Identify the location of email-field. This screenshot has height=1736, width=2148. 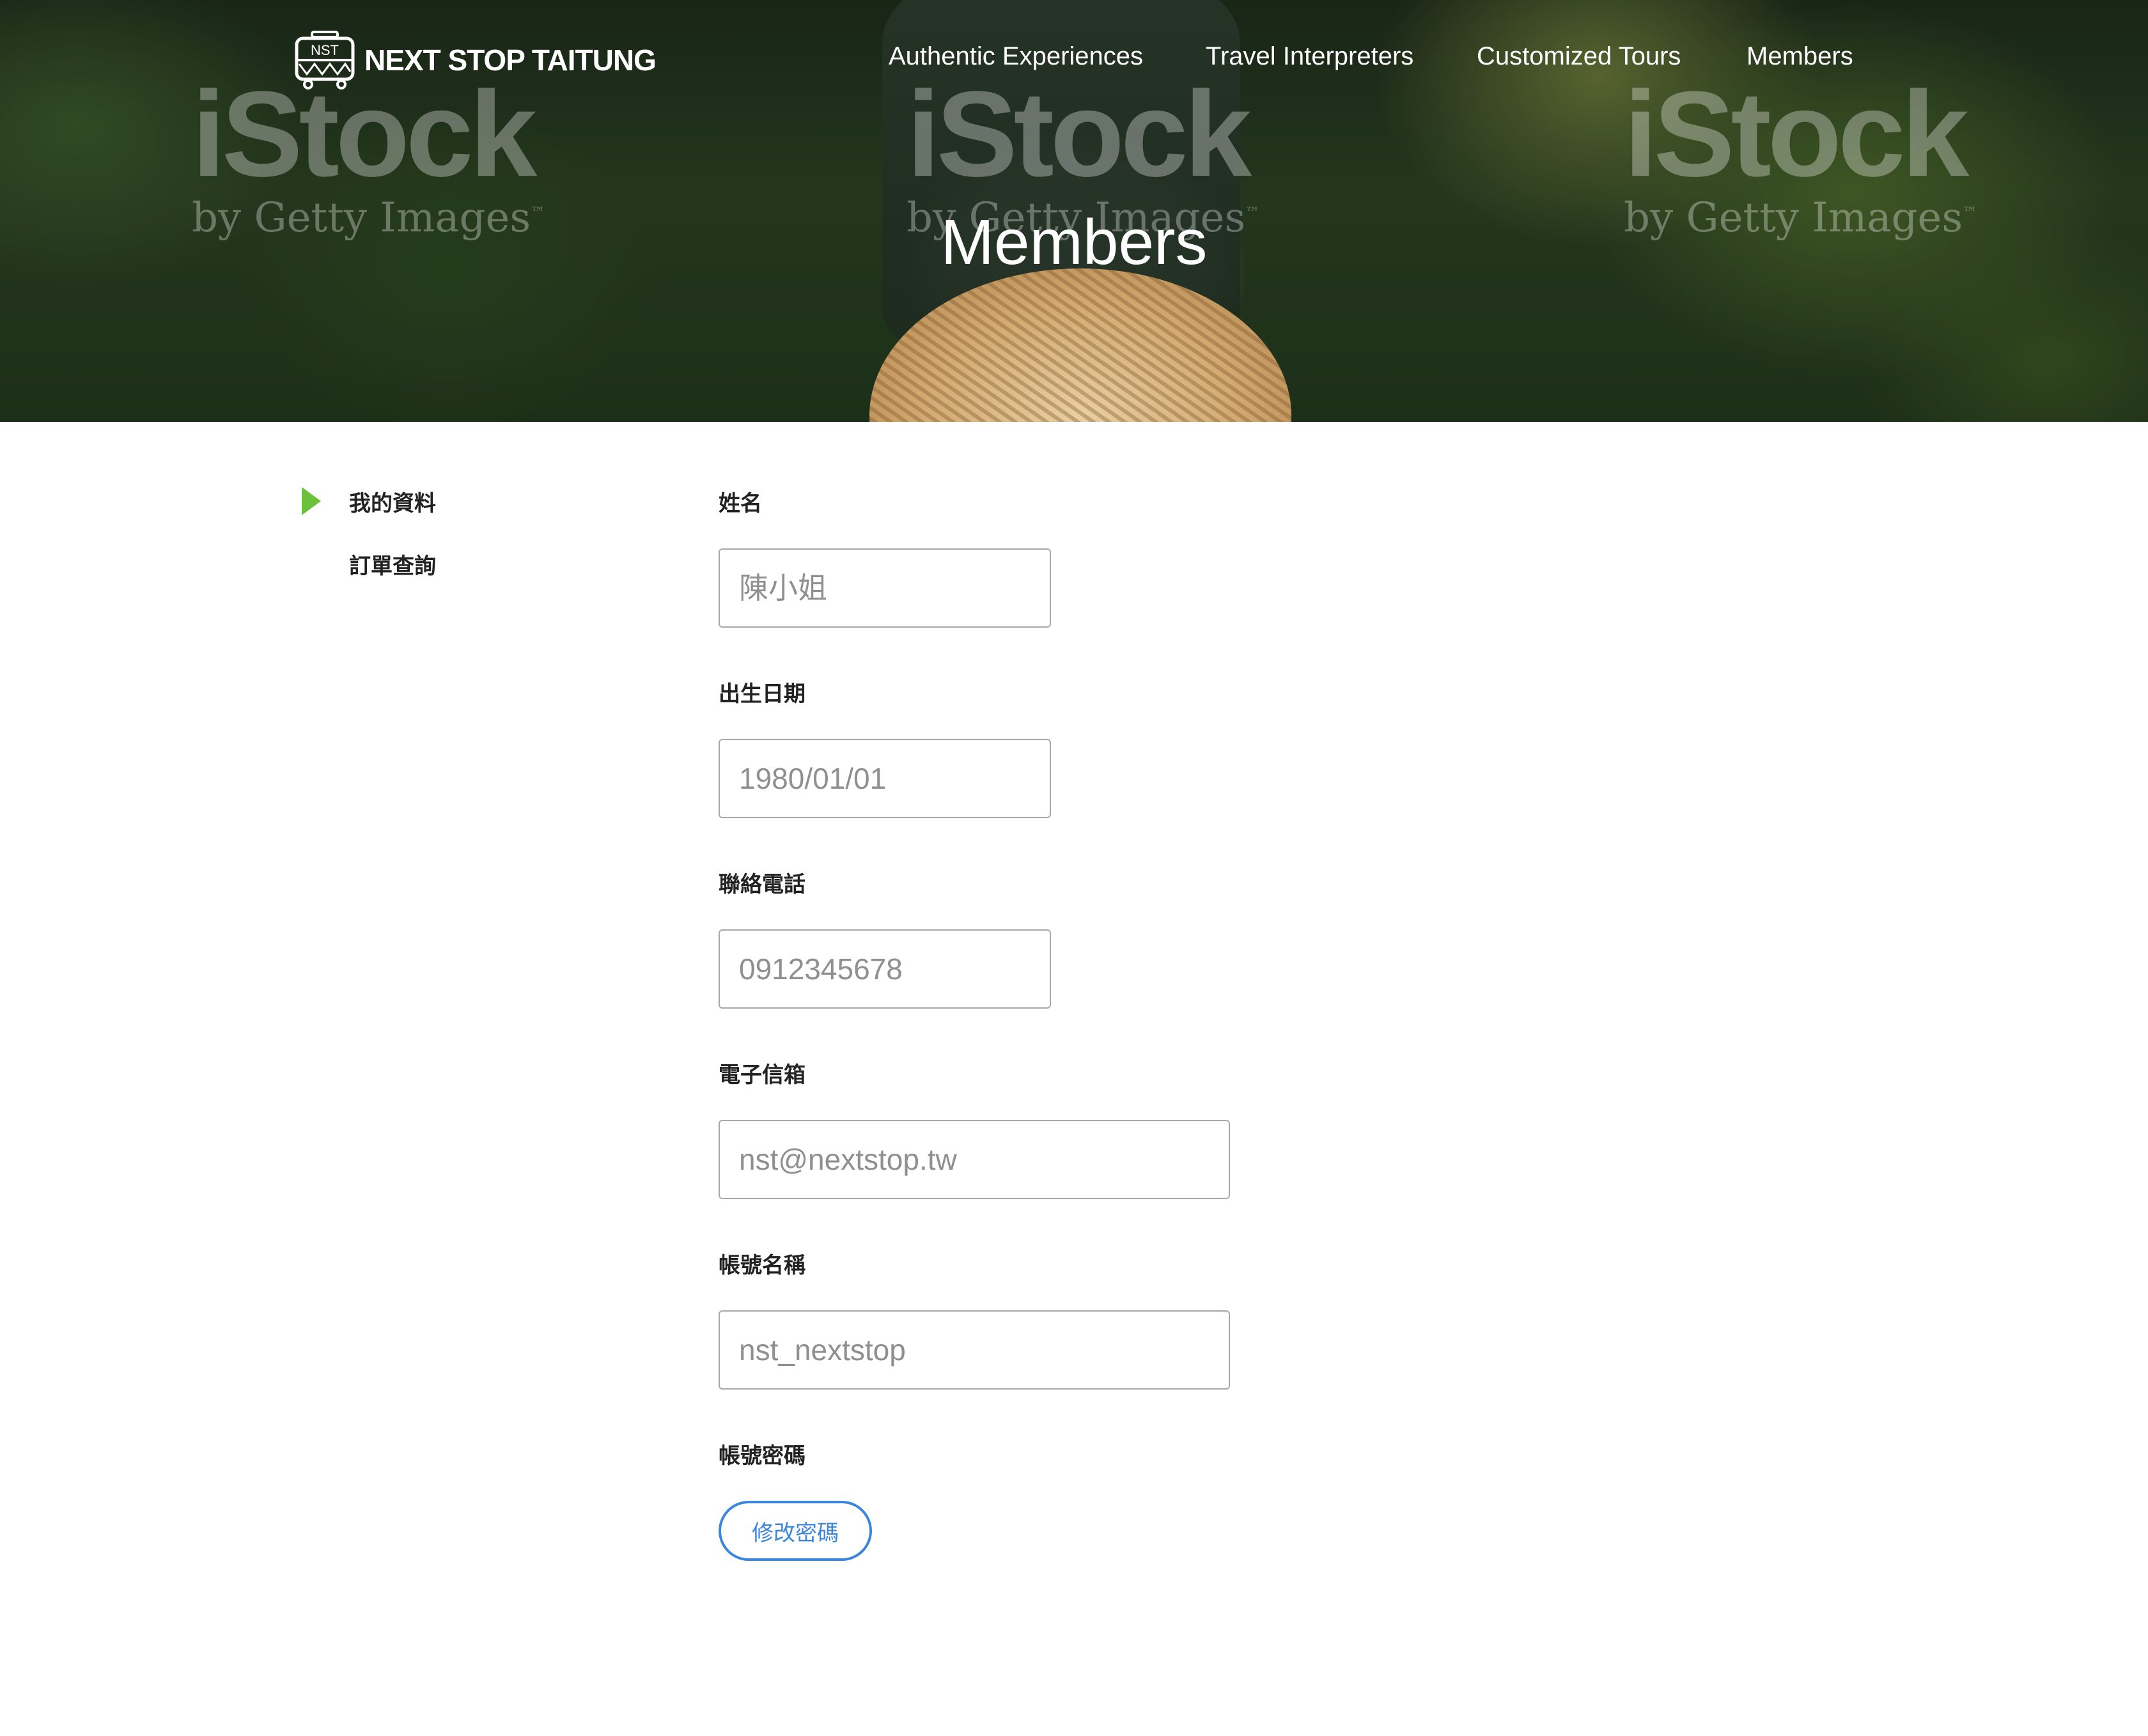
(974, 1159).